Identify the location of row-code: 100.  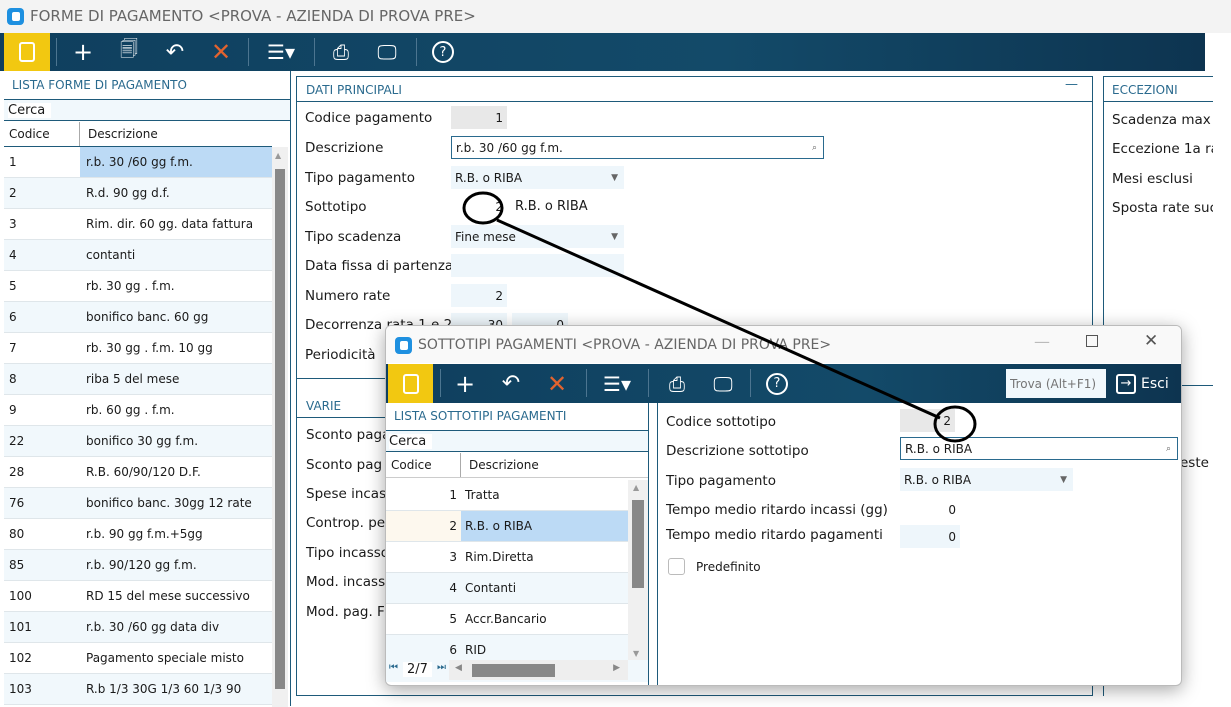
(20, 596).